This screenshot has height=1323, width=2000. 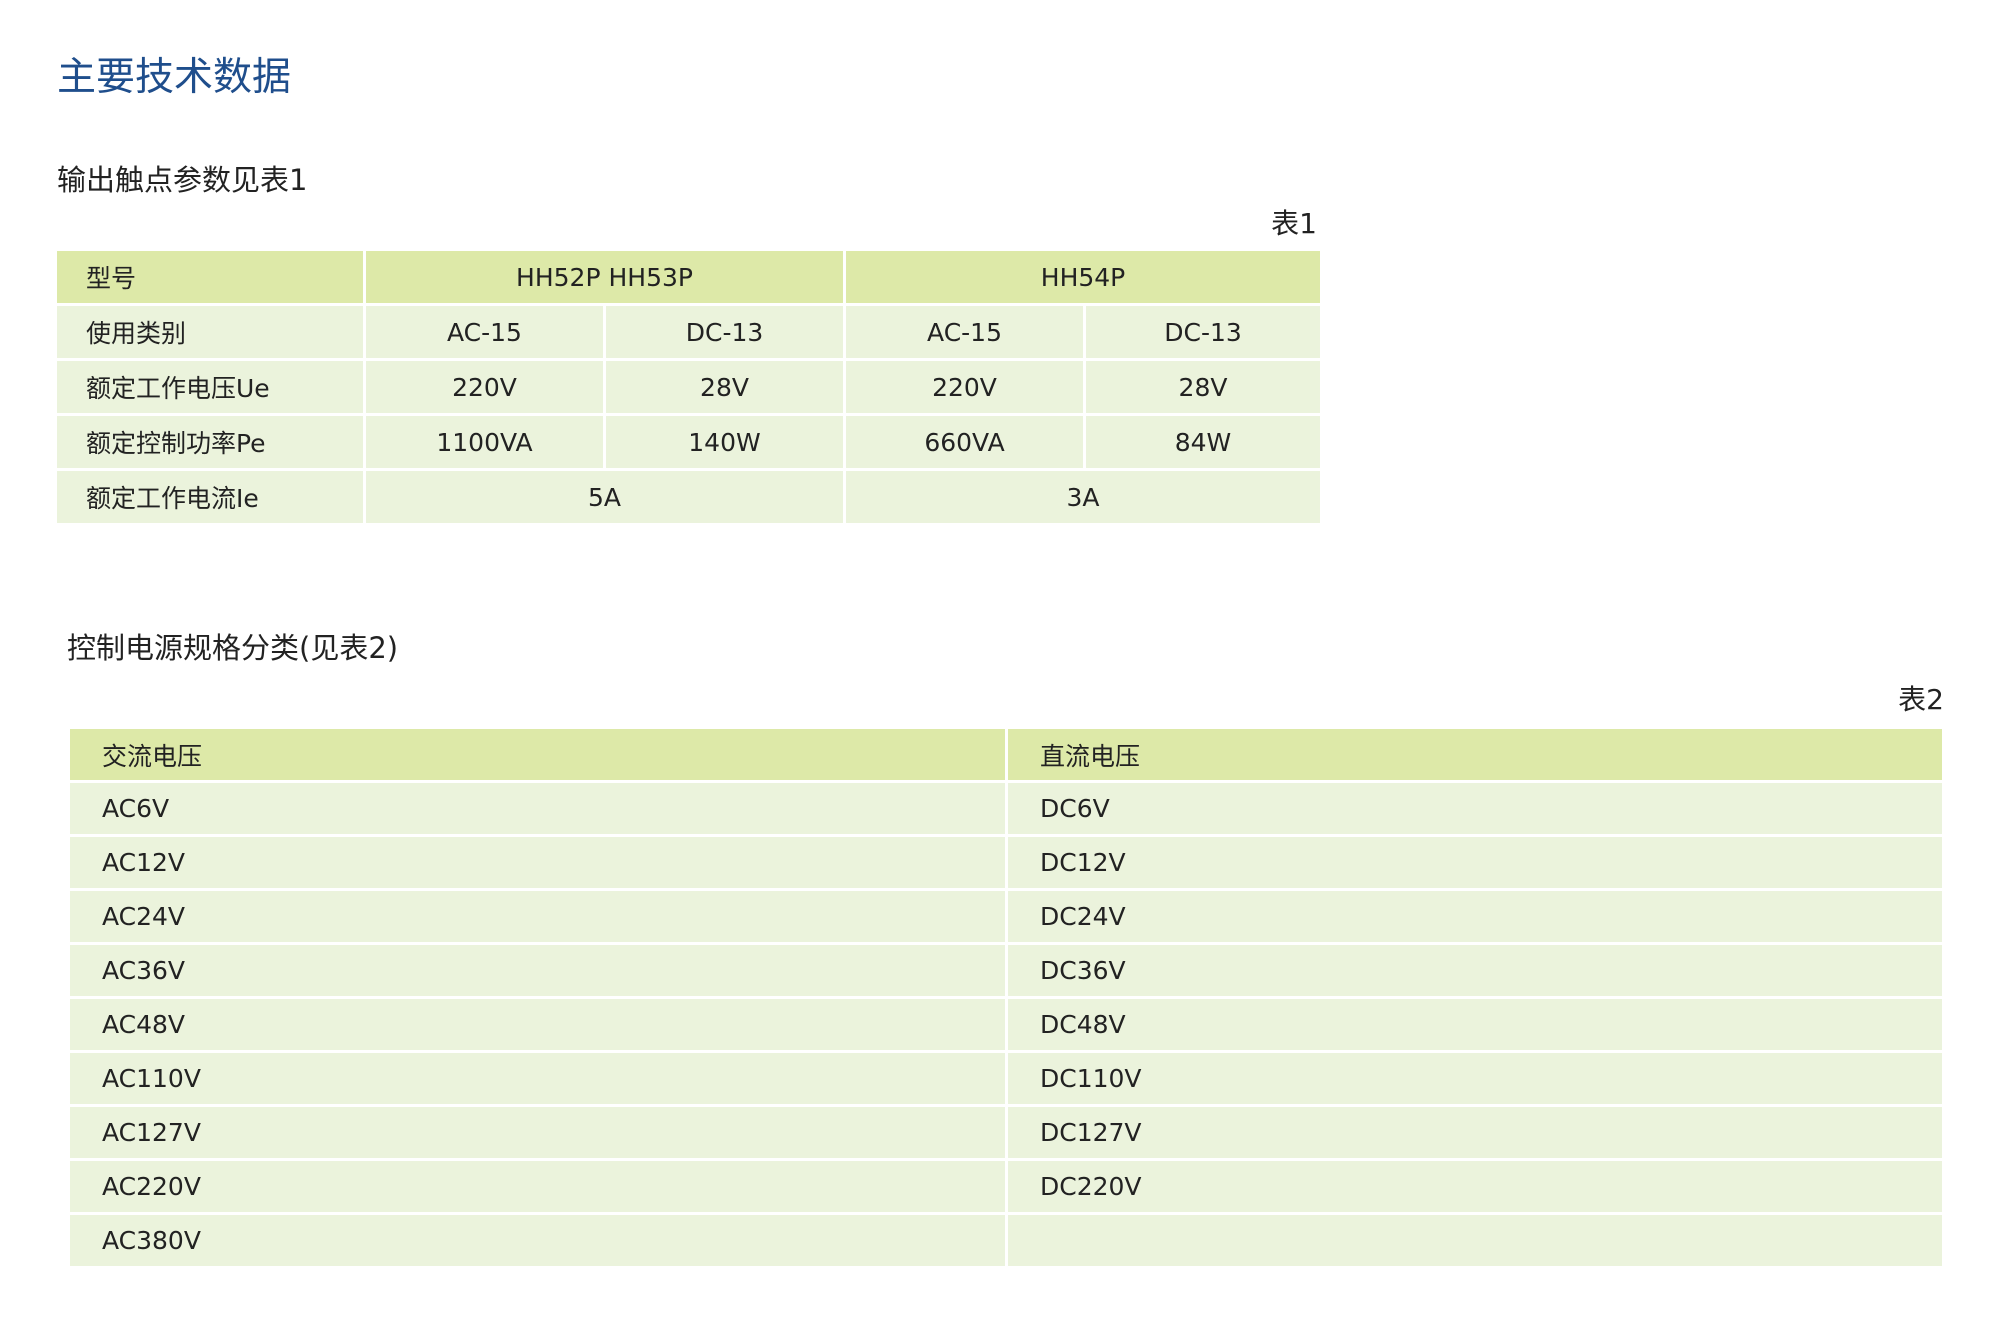 I want to click on dc-voltage-cell: DC6V, so click(x=1475, y=808).